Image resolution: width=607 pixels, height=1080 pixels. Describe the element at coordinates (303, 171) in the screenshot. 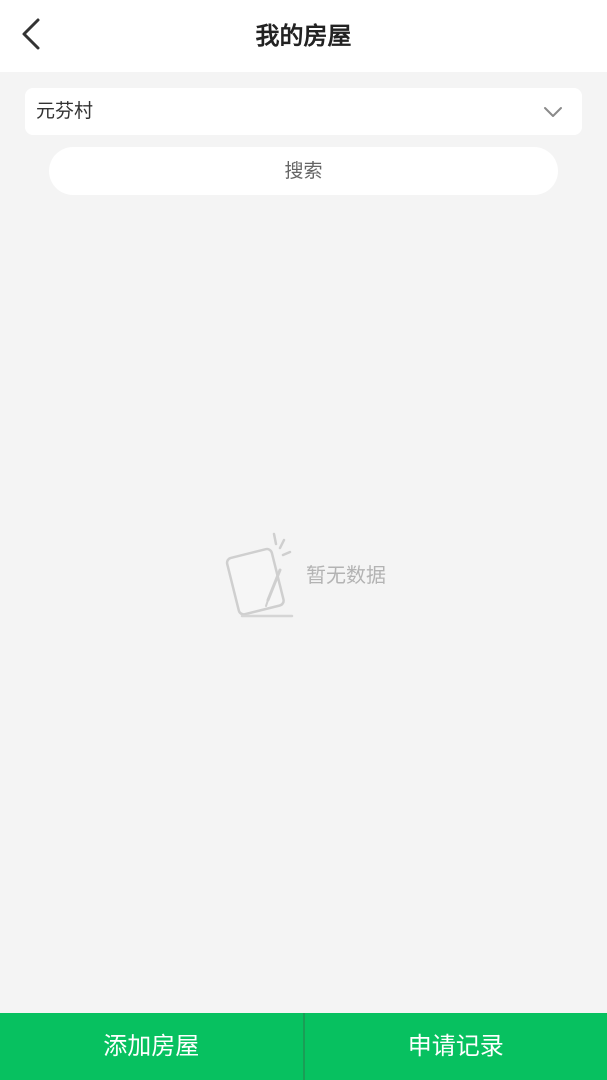

I see `search-button: 搜索` at that location.